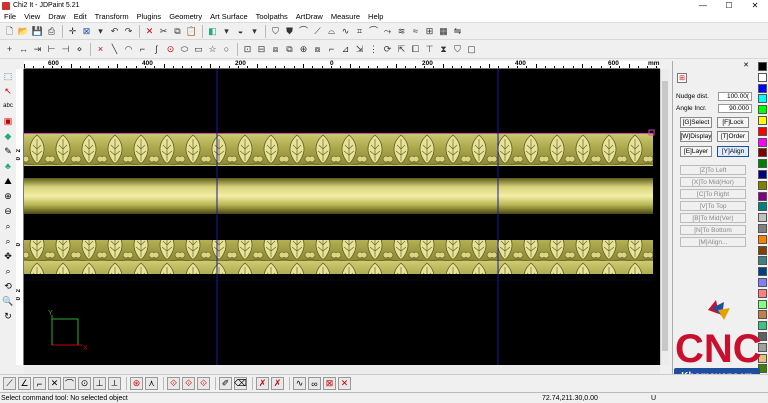 This screenshot has height=403, width=768. I want to click on shield-icon: ⛉, so click(275, 31).